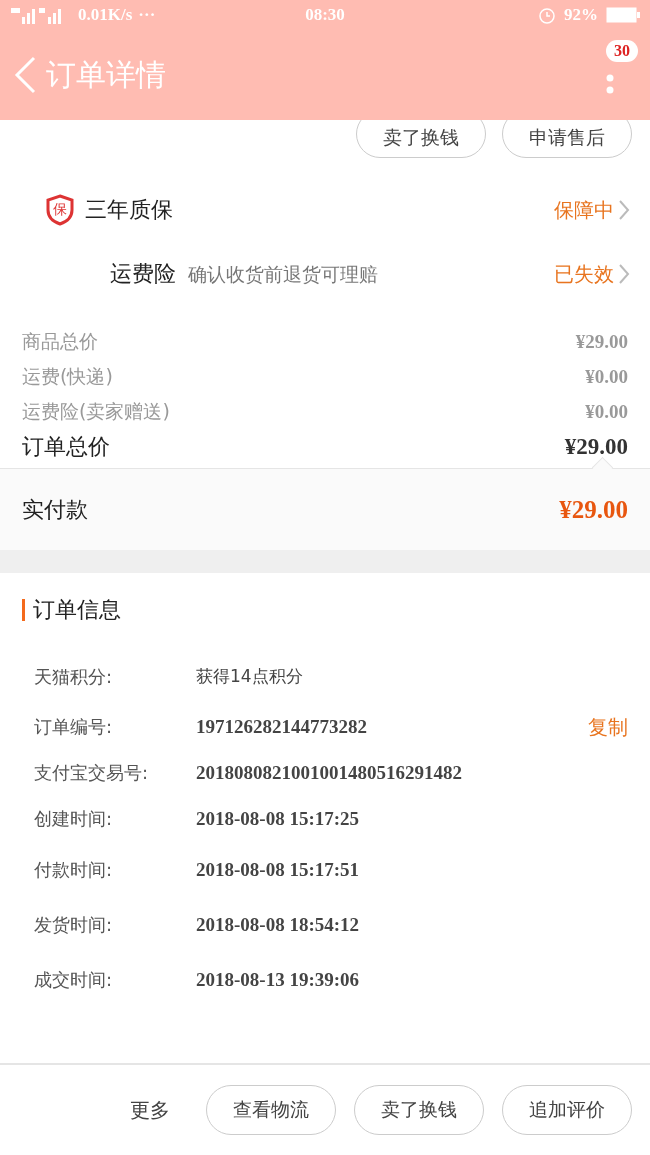  I want to click on price-label: 运费险(卖家赠送), so click(96, 411).